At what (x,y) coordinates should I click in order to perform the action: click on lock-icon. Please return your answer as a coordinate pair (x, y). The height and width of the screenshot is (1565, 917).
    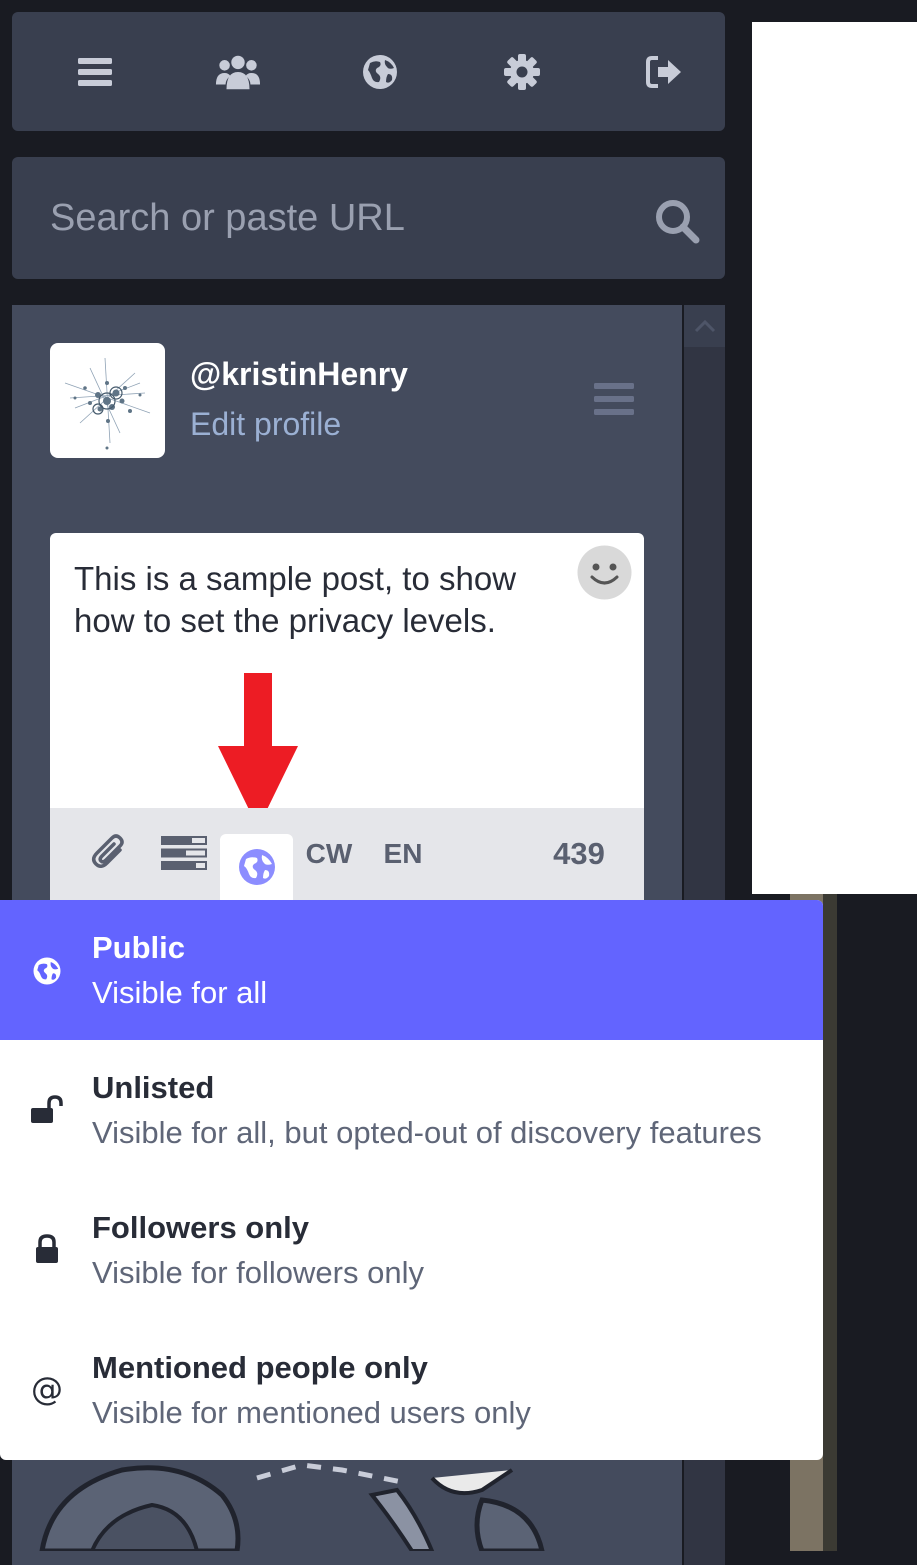
    Looking at the image, I should click on (47, 1249).